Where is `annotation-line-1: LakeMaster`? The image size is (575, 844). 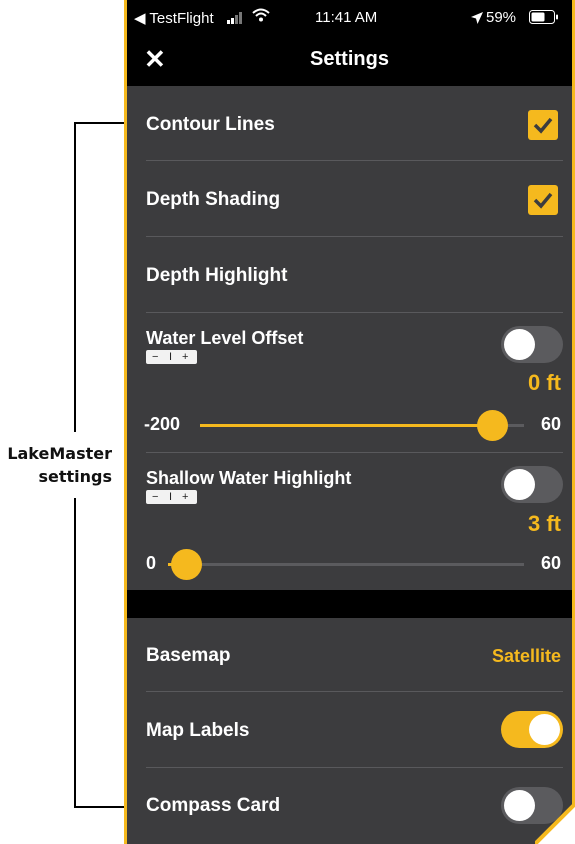
annotation-line-1: LakeMaster is located at coordinates (59, 453).